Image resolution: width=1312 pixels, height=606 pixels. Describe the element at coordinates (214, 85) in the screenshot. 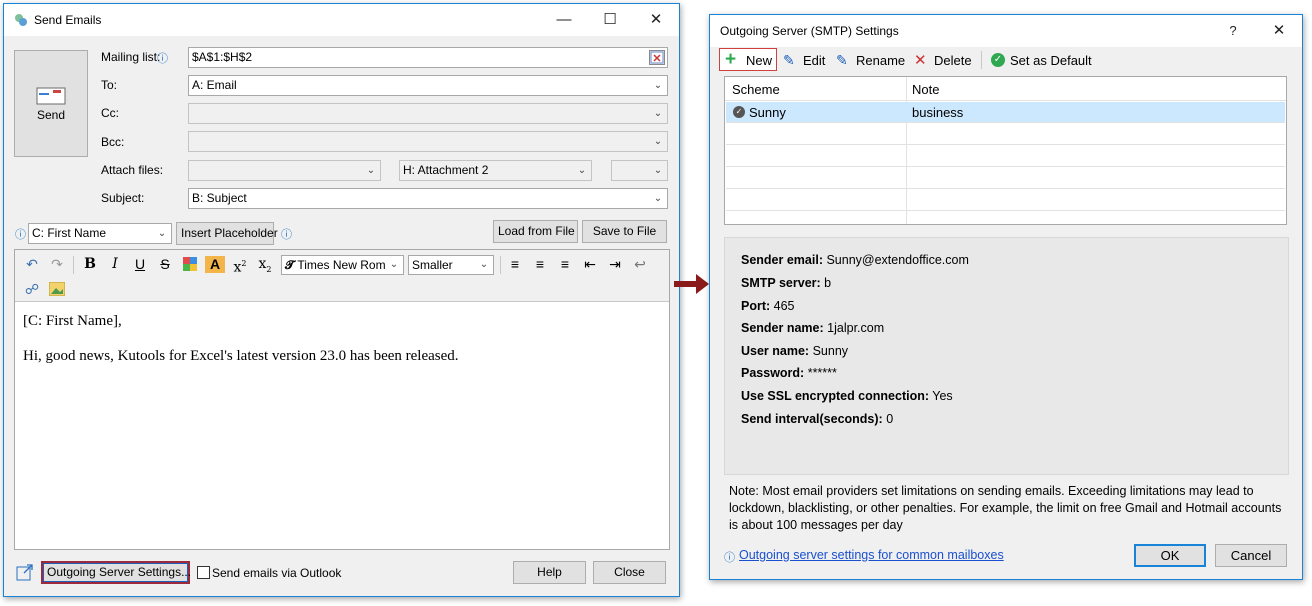

I see `to-value: A: Email` at that location.